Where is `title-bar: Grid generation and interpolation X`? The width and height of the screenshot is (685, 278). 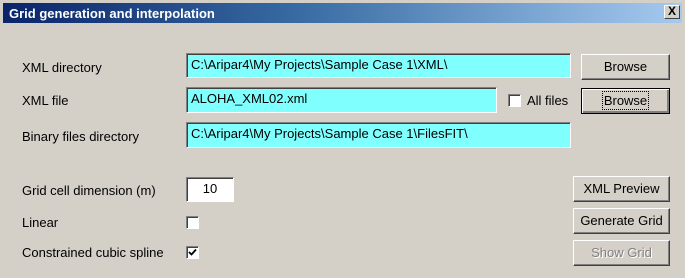 title-bar: Grid generation and interpolation X is located at coordinates (342, 13).